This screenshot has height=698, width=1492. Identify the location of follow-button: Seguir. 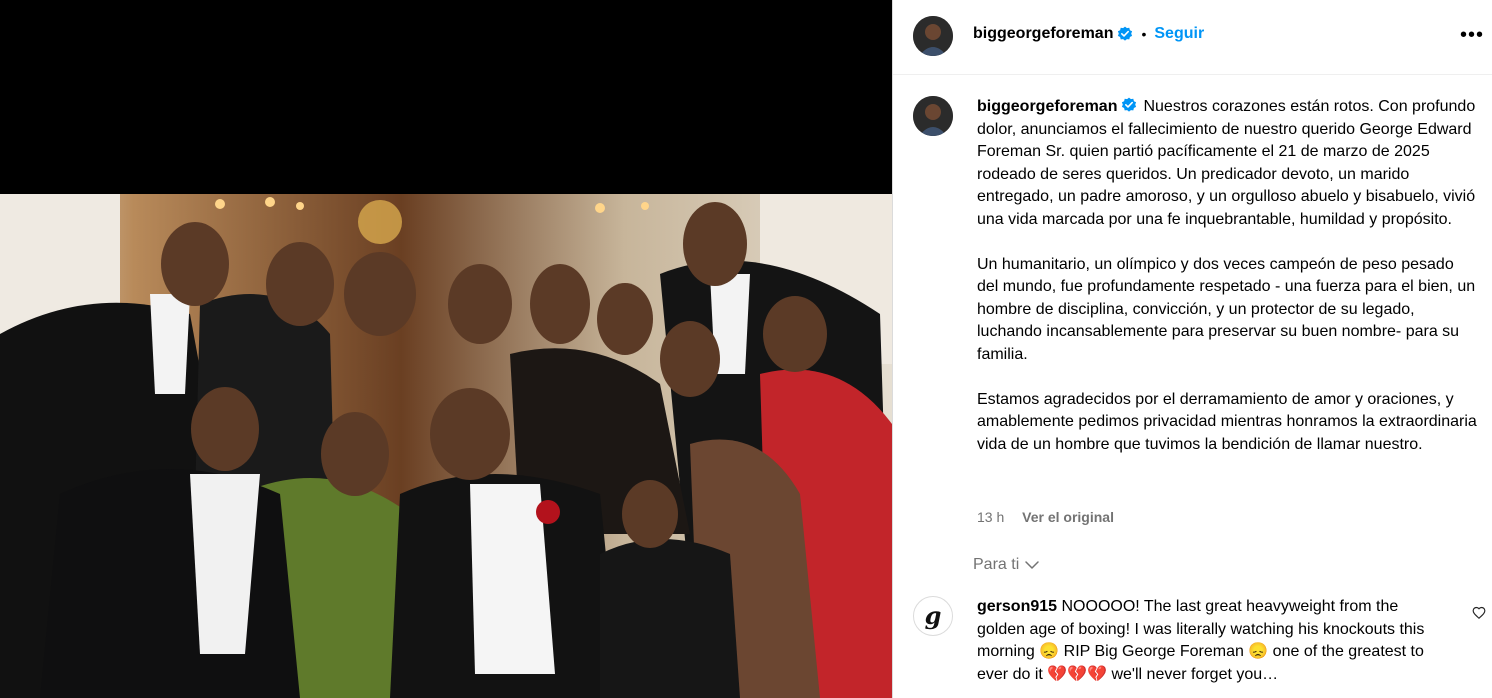
(1179, 34).